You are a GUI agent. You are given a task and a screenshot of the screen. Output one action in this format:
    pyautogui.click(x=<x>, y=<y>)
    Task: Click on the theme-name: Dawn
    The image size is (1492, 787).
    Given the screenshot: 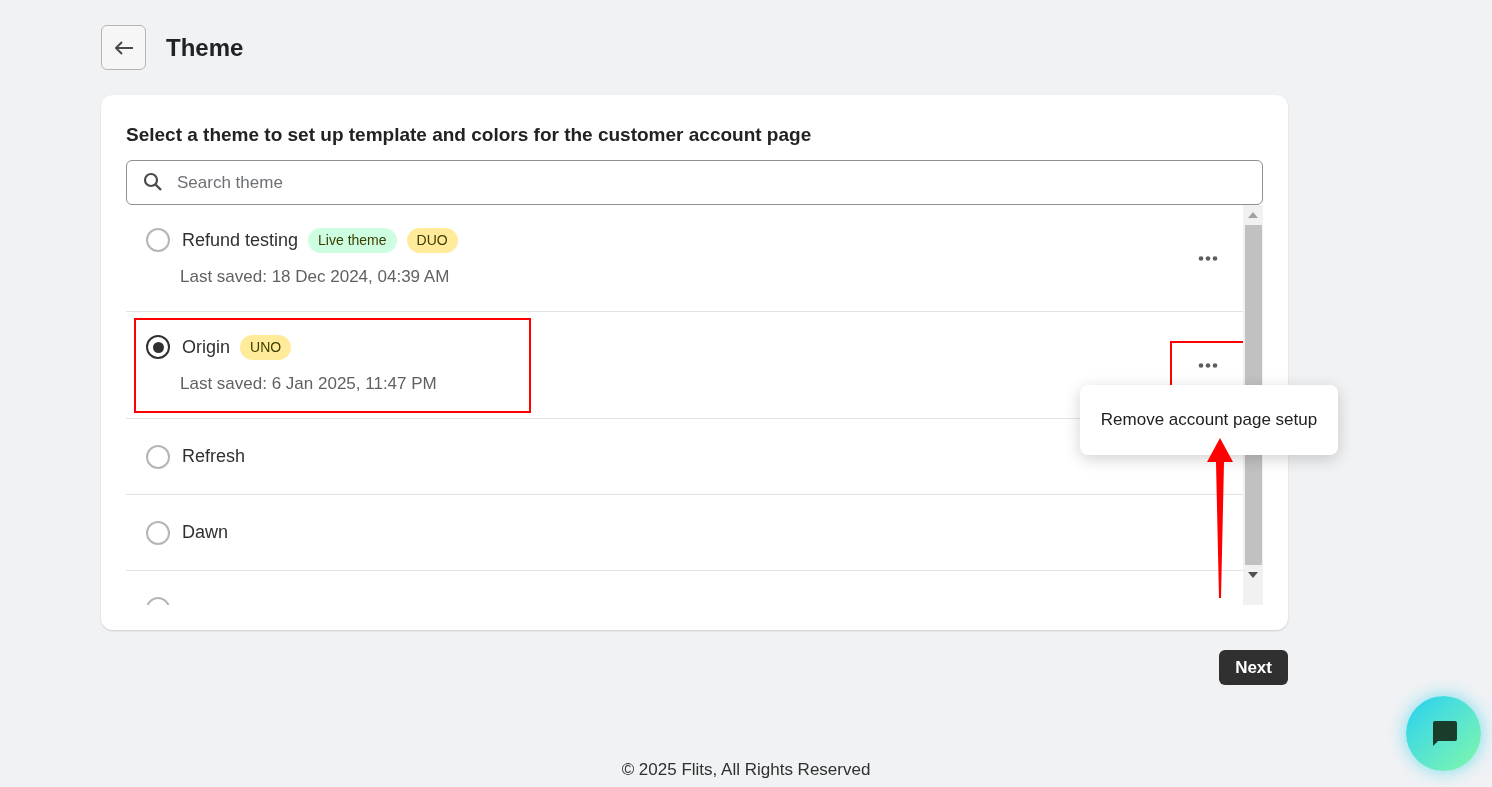 What is the action you would take?
    pyautogui.click(x=205, y=532)
    